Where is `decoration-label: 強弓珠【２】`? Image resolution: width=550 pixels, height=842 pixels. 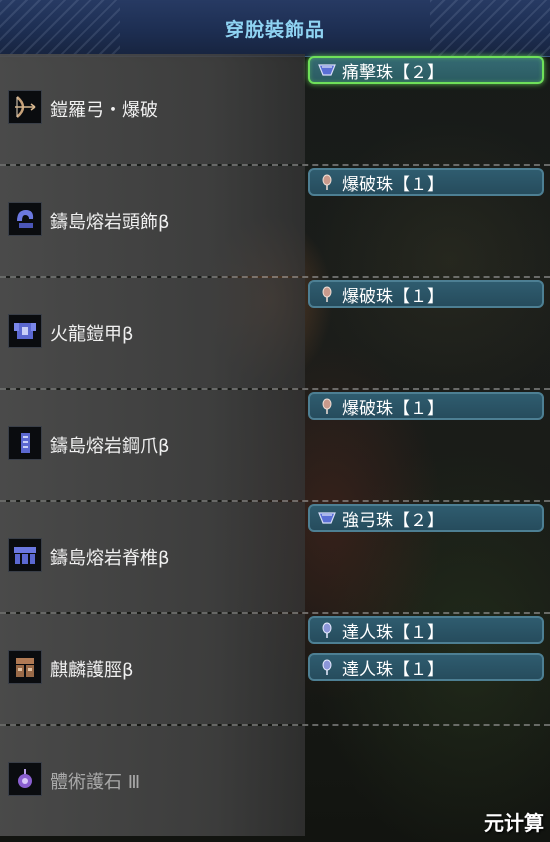 decoration-label: 強弓珠【２】 is located at coordinates (393, 520).